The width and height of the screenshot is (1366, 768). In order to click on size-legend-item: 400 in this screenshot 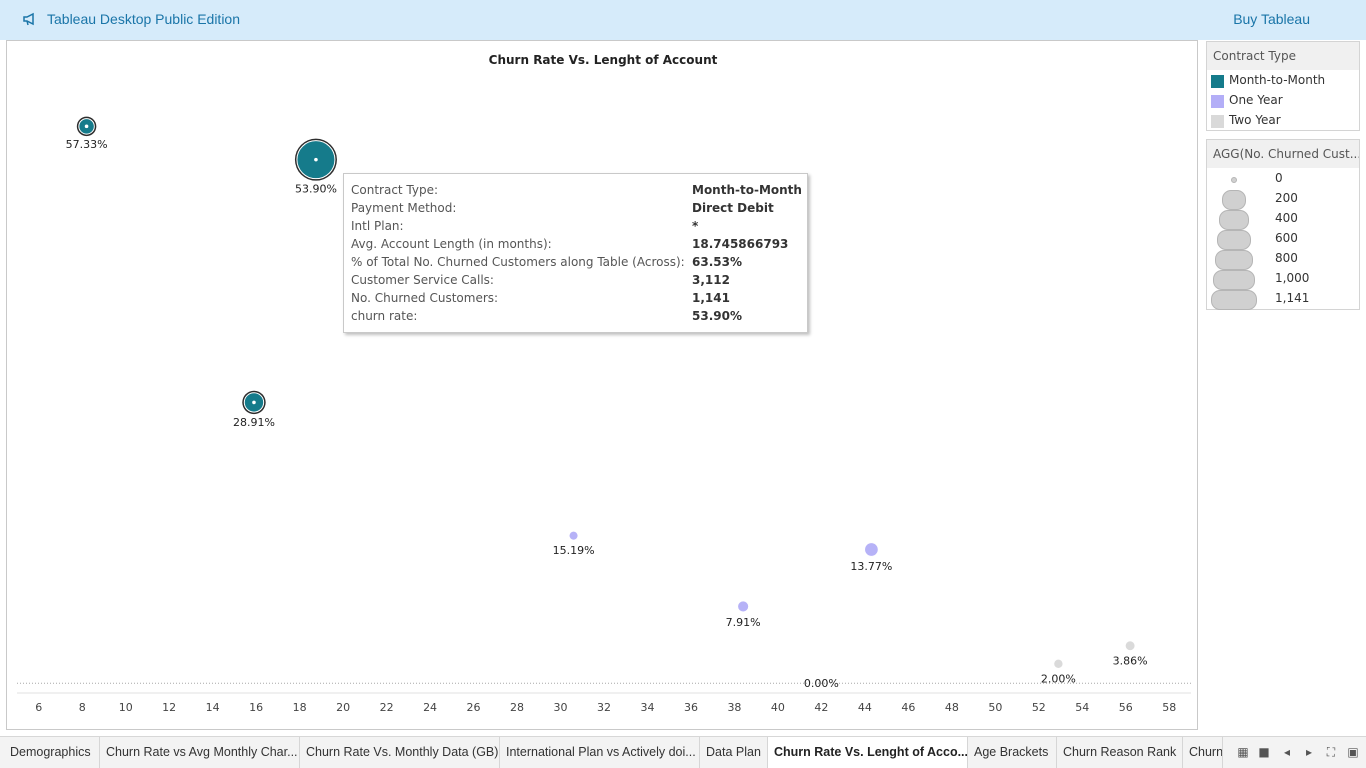, I will do `click(1283, 219)`.